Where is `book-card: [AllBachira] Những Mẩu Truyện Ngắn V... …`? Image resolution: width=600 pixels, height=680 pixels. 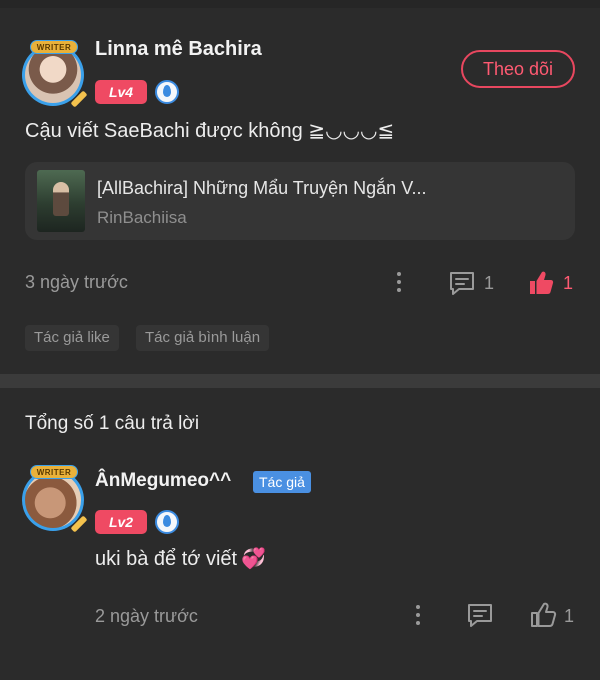 book-card: [AllBachira] Những Mẩu Truyện Ngắn V... … is located at coordinates (300, 201).